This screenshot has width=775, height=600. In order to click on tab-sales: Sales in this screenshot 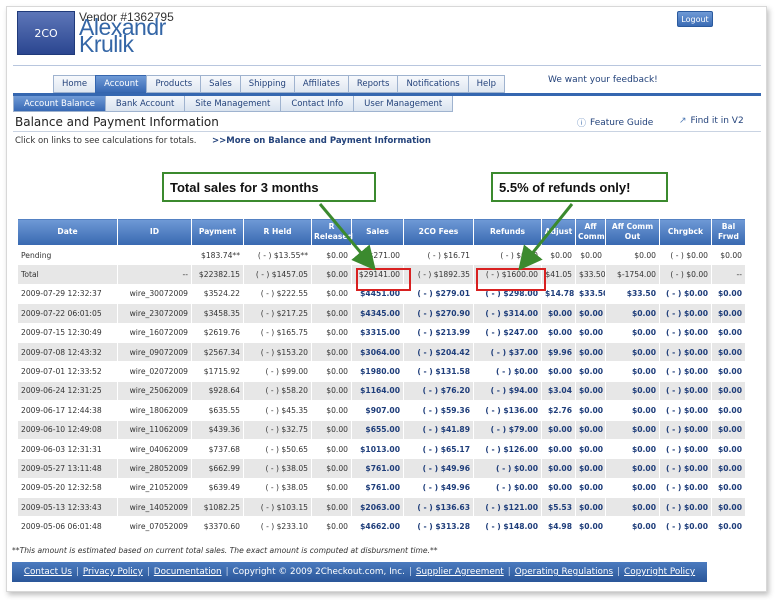, I will do `click(220, 84)`.